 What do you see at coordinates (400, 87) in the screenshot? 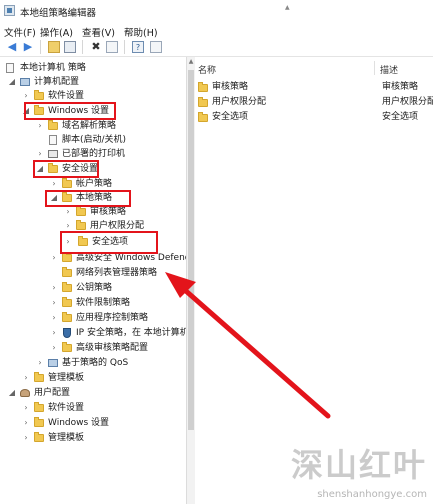
I see `list-row-description: 审核策略` at bounding box center [400, 87].